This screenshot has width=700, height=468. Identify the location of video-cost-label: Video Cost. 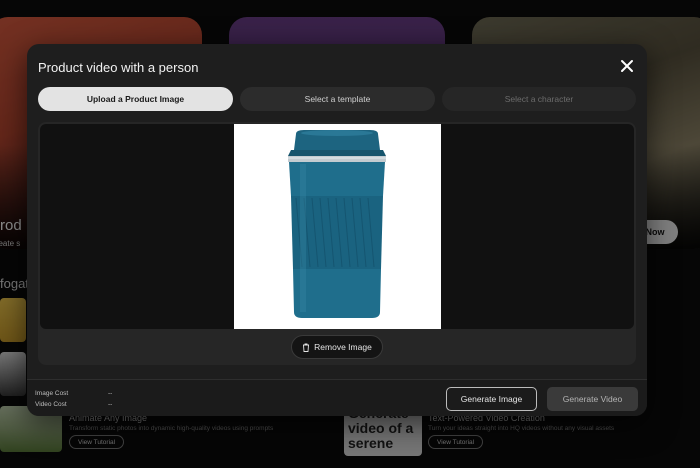
(51, 404).